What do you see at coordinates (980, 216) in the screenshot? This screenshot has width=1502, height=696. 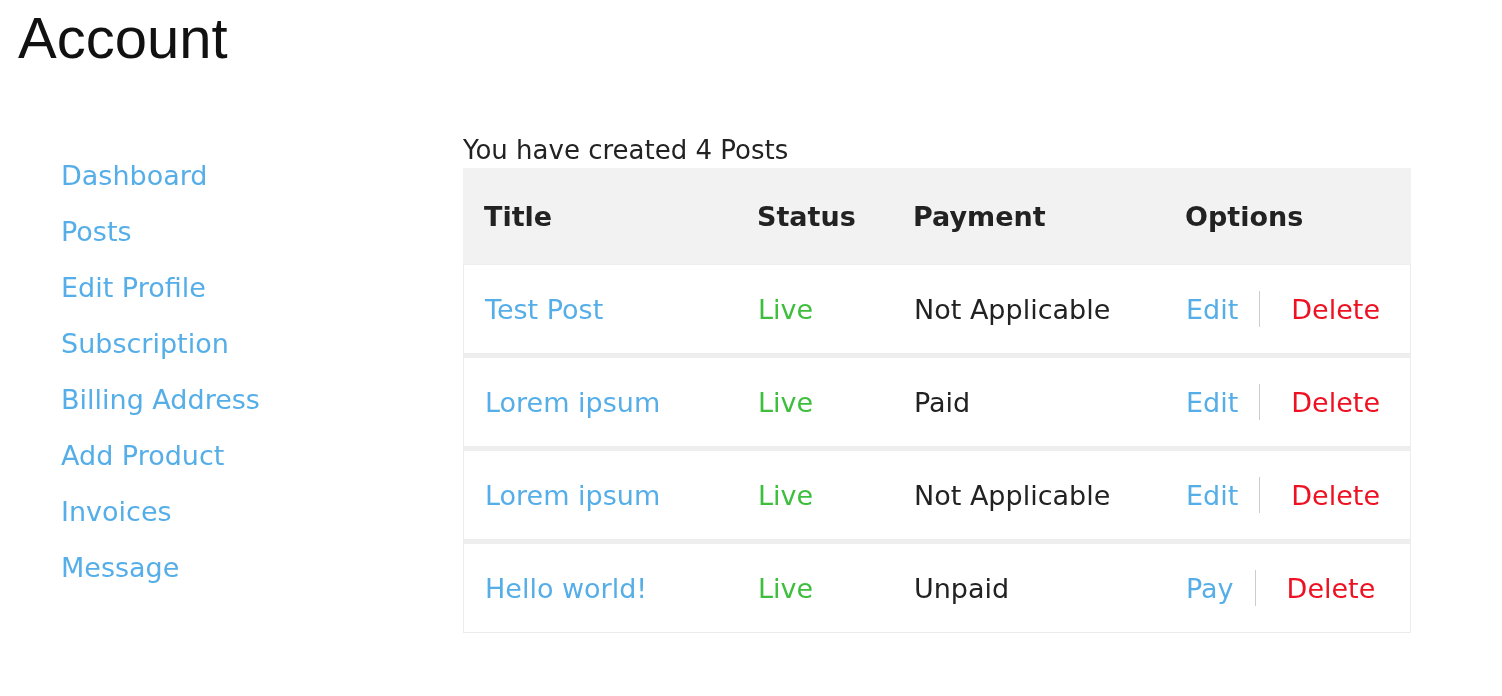 I see `column-header: Payment` at bounding box center [980, 216].